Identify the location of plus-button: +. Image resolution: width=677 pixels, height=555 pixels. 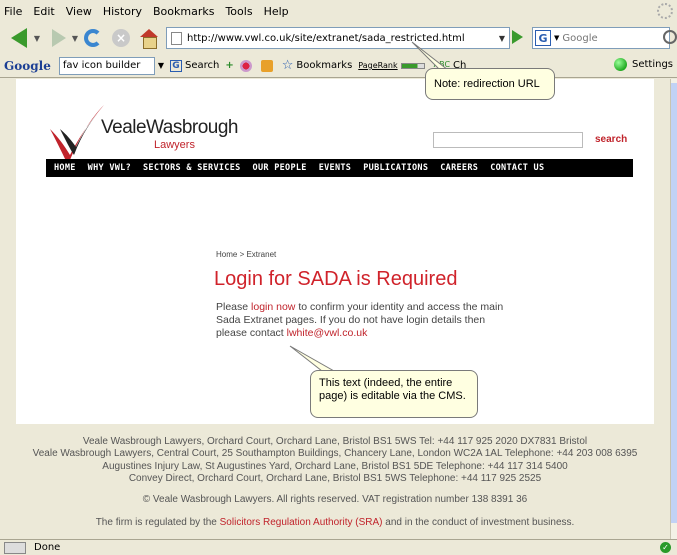
(229, 65).